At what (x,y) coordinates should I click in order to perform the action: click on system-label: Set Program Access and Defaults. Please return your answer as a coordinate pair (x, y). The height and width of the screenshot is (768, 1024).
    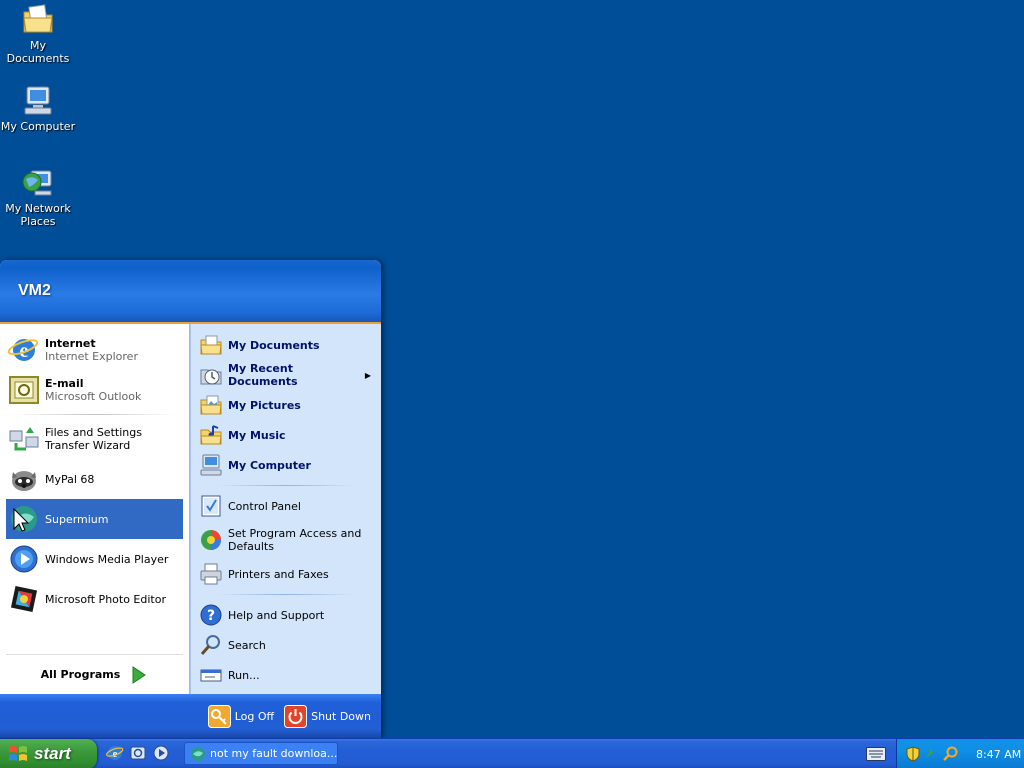
    Looking at the image, I should click on (295, 540).